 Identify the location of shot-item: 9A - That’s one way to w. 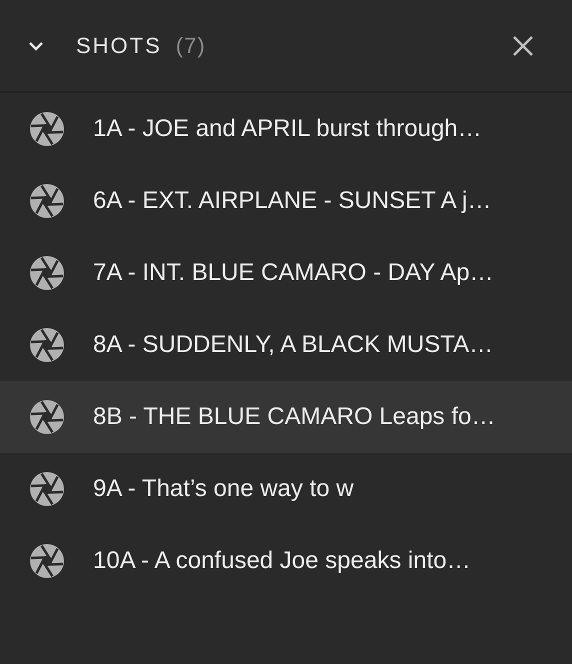
(286, 489).